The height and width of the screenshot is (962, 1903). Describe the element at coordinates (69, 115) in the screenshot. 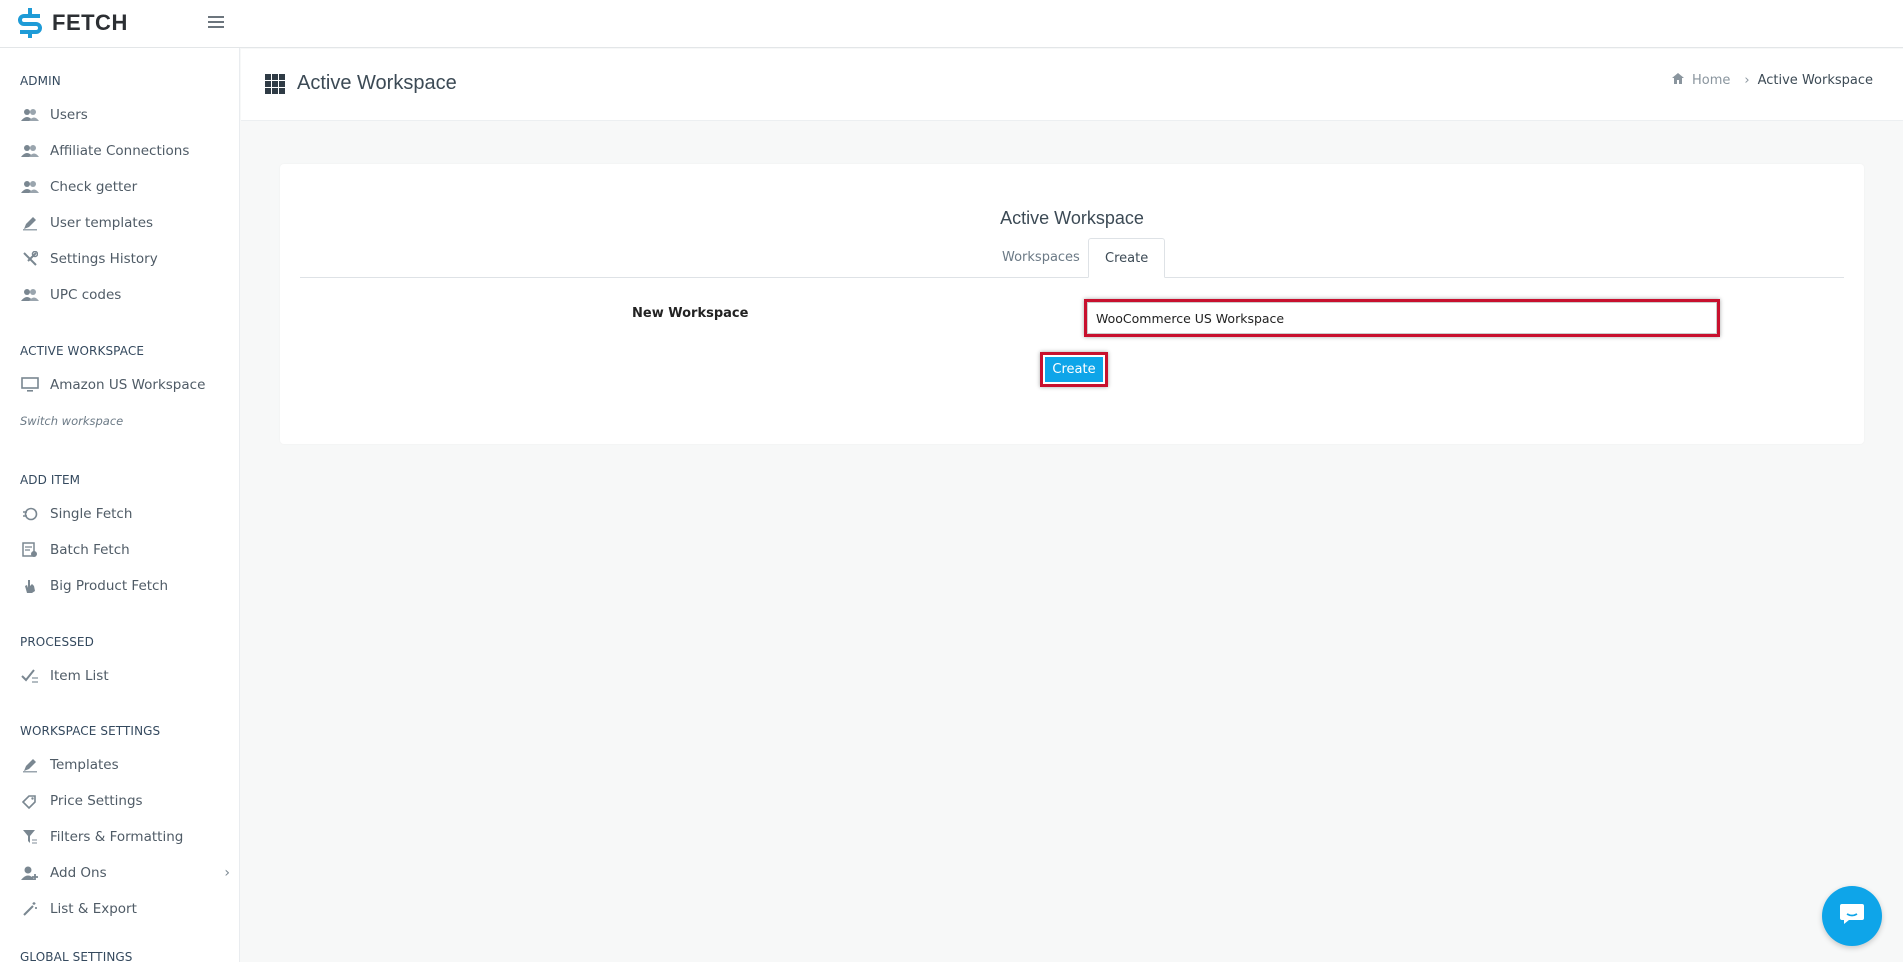

I see `sidebar-item-label: Users` at that location.